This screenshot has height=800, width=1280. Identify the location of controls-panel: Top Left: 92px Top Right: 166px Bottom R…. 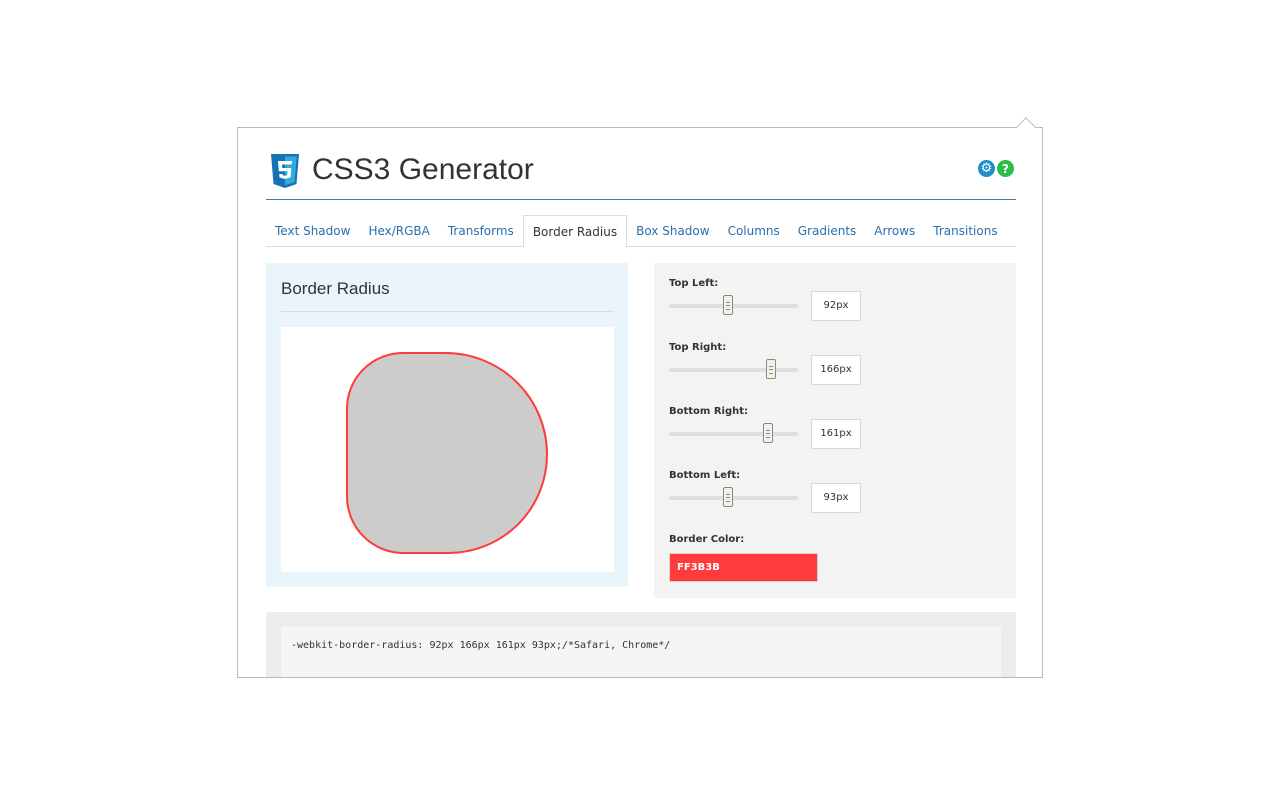
(835, 430).